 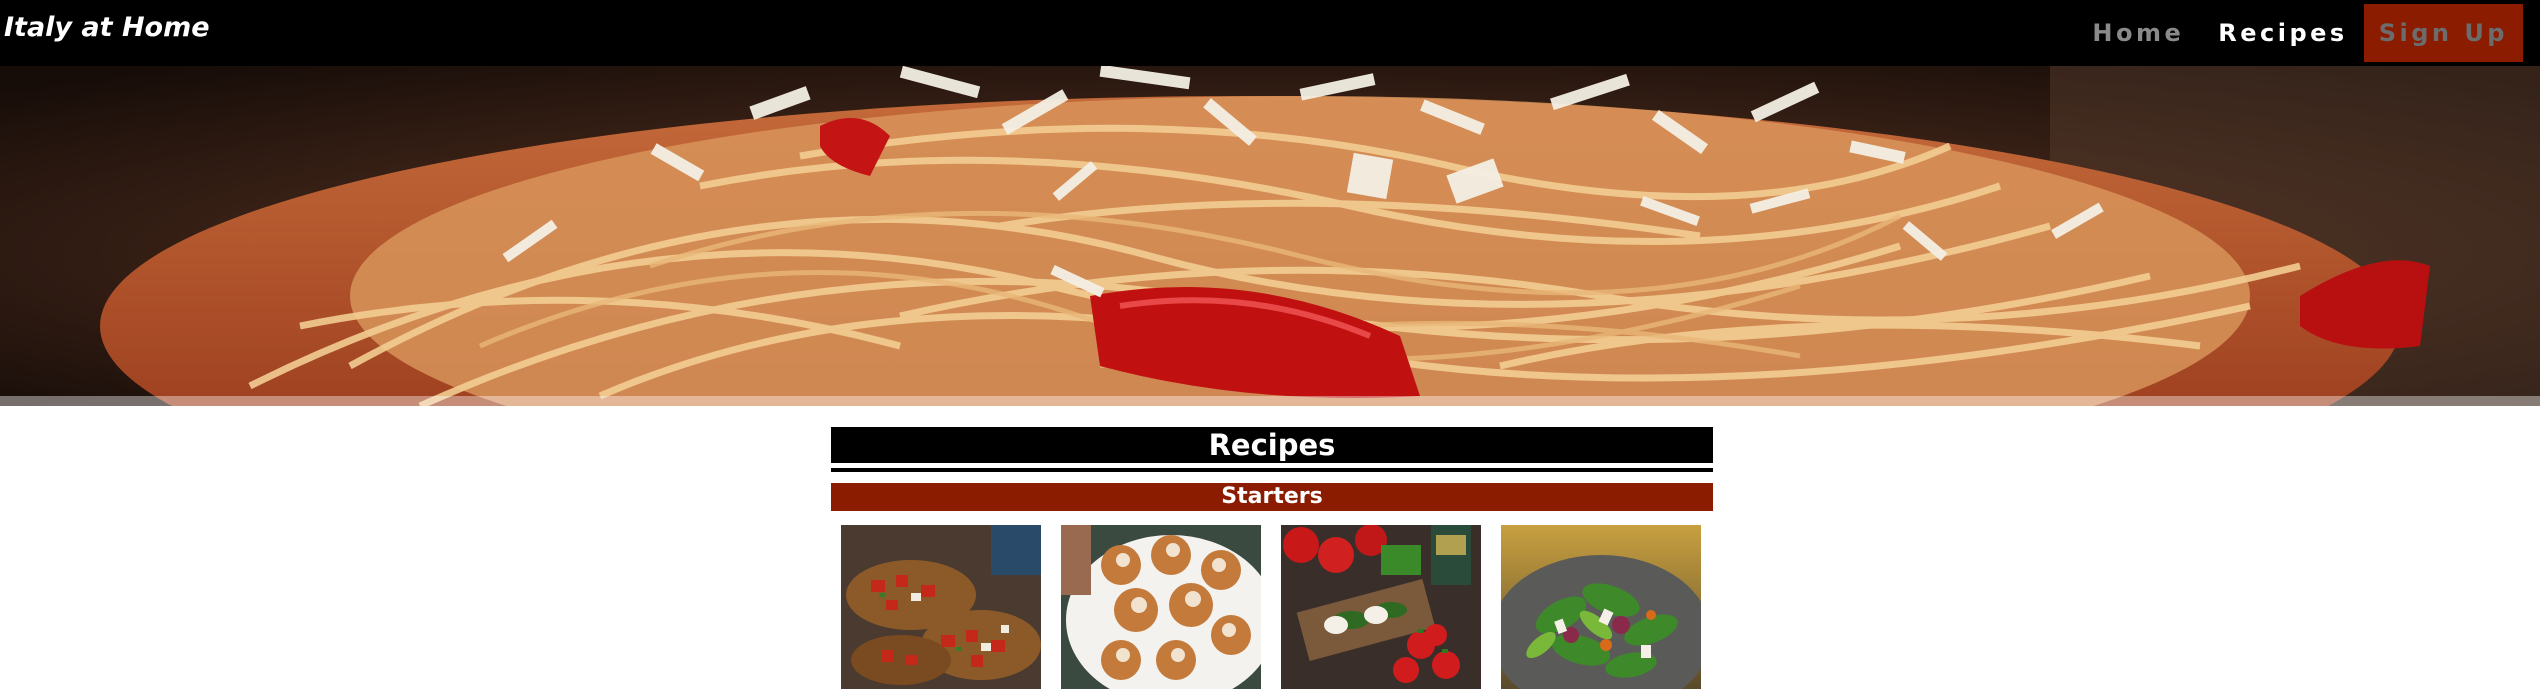 I want to click on recipes-section: Recipes Starters, so click(x=1272, y=558).